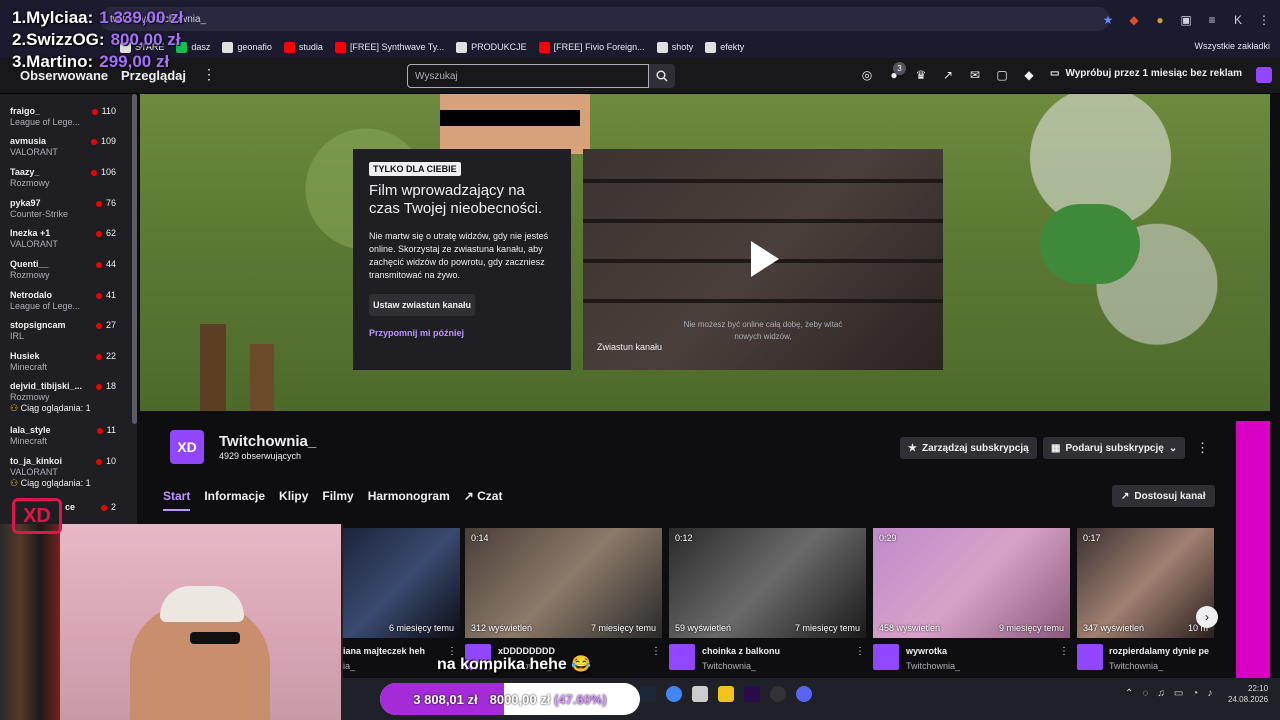  Describe the element at coordinates (491, 47) in the screenshot. I see `bookmark-item: PRODUKCJE` at that location.